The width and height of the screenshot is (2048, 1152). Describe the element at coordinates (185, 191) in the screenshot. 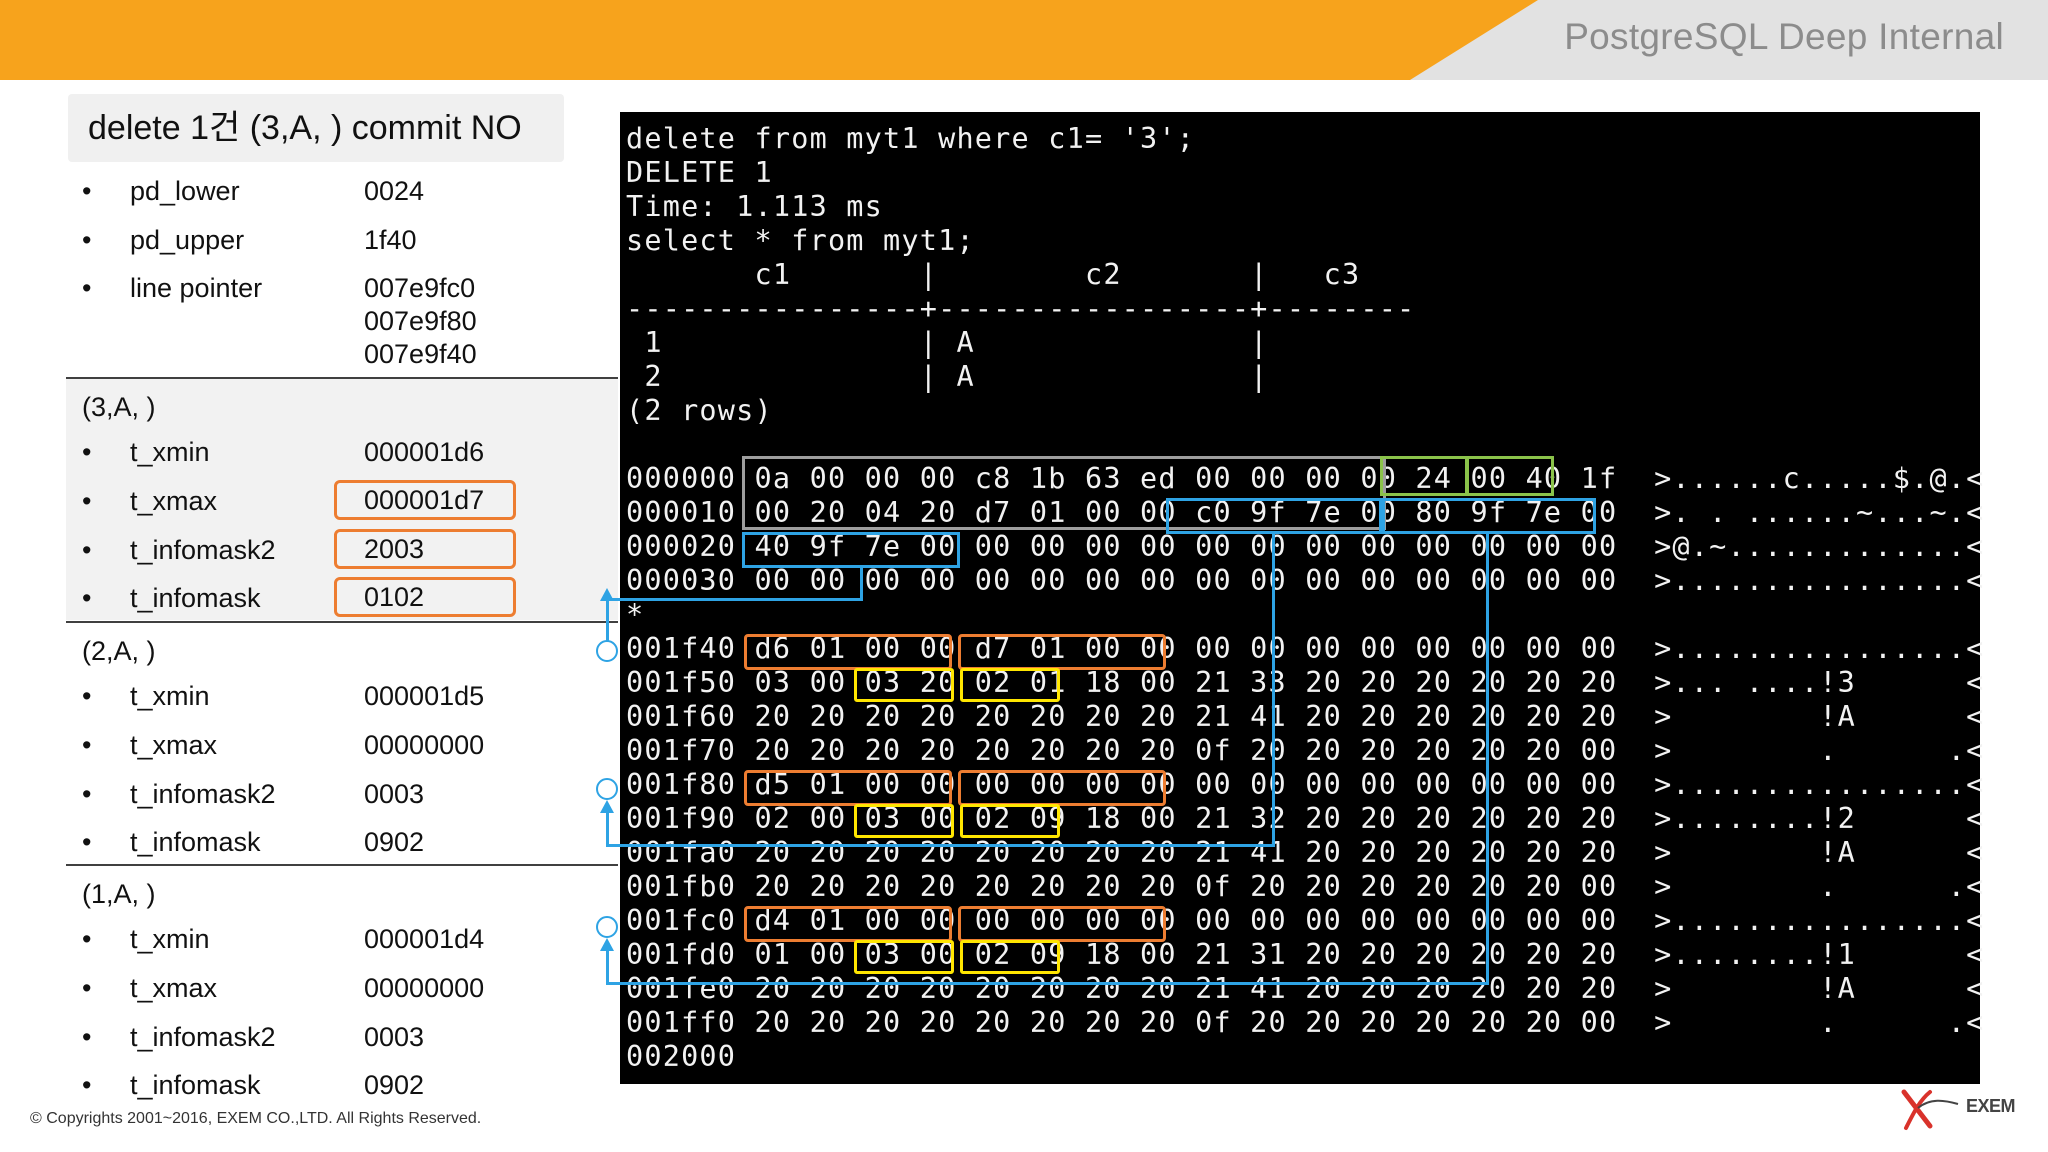

I see `row-label: pd_lower` at that location.